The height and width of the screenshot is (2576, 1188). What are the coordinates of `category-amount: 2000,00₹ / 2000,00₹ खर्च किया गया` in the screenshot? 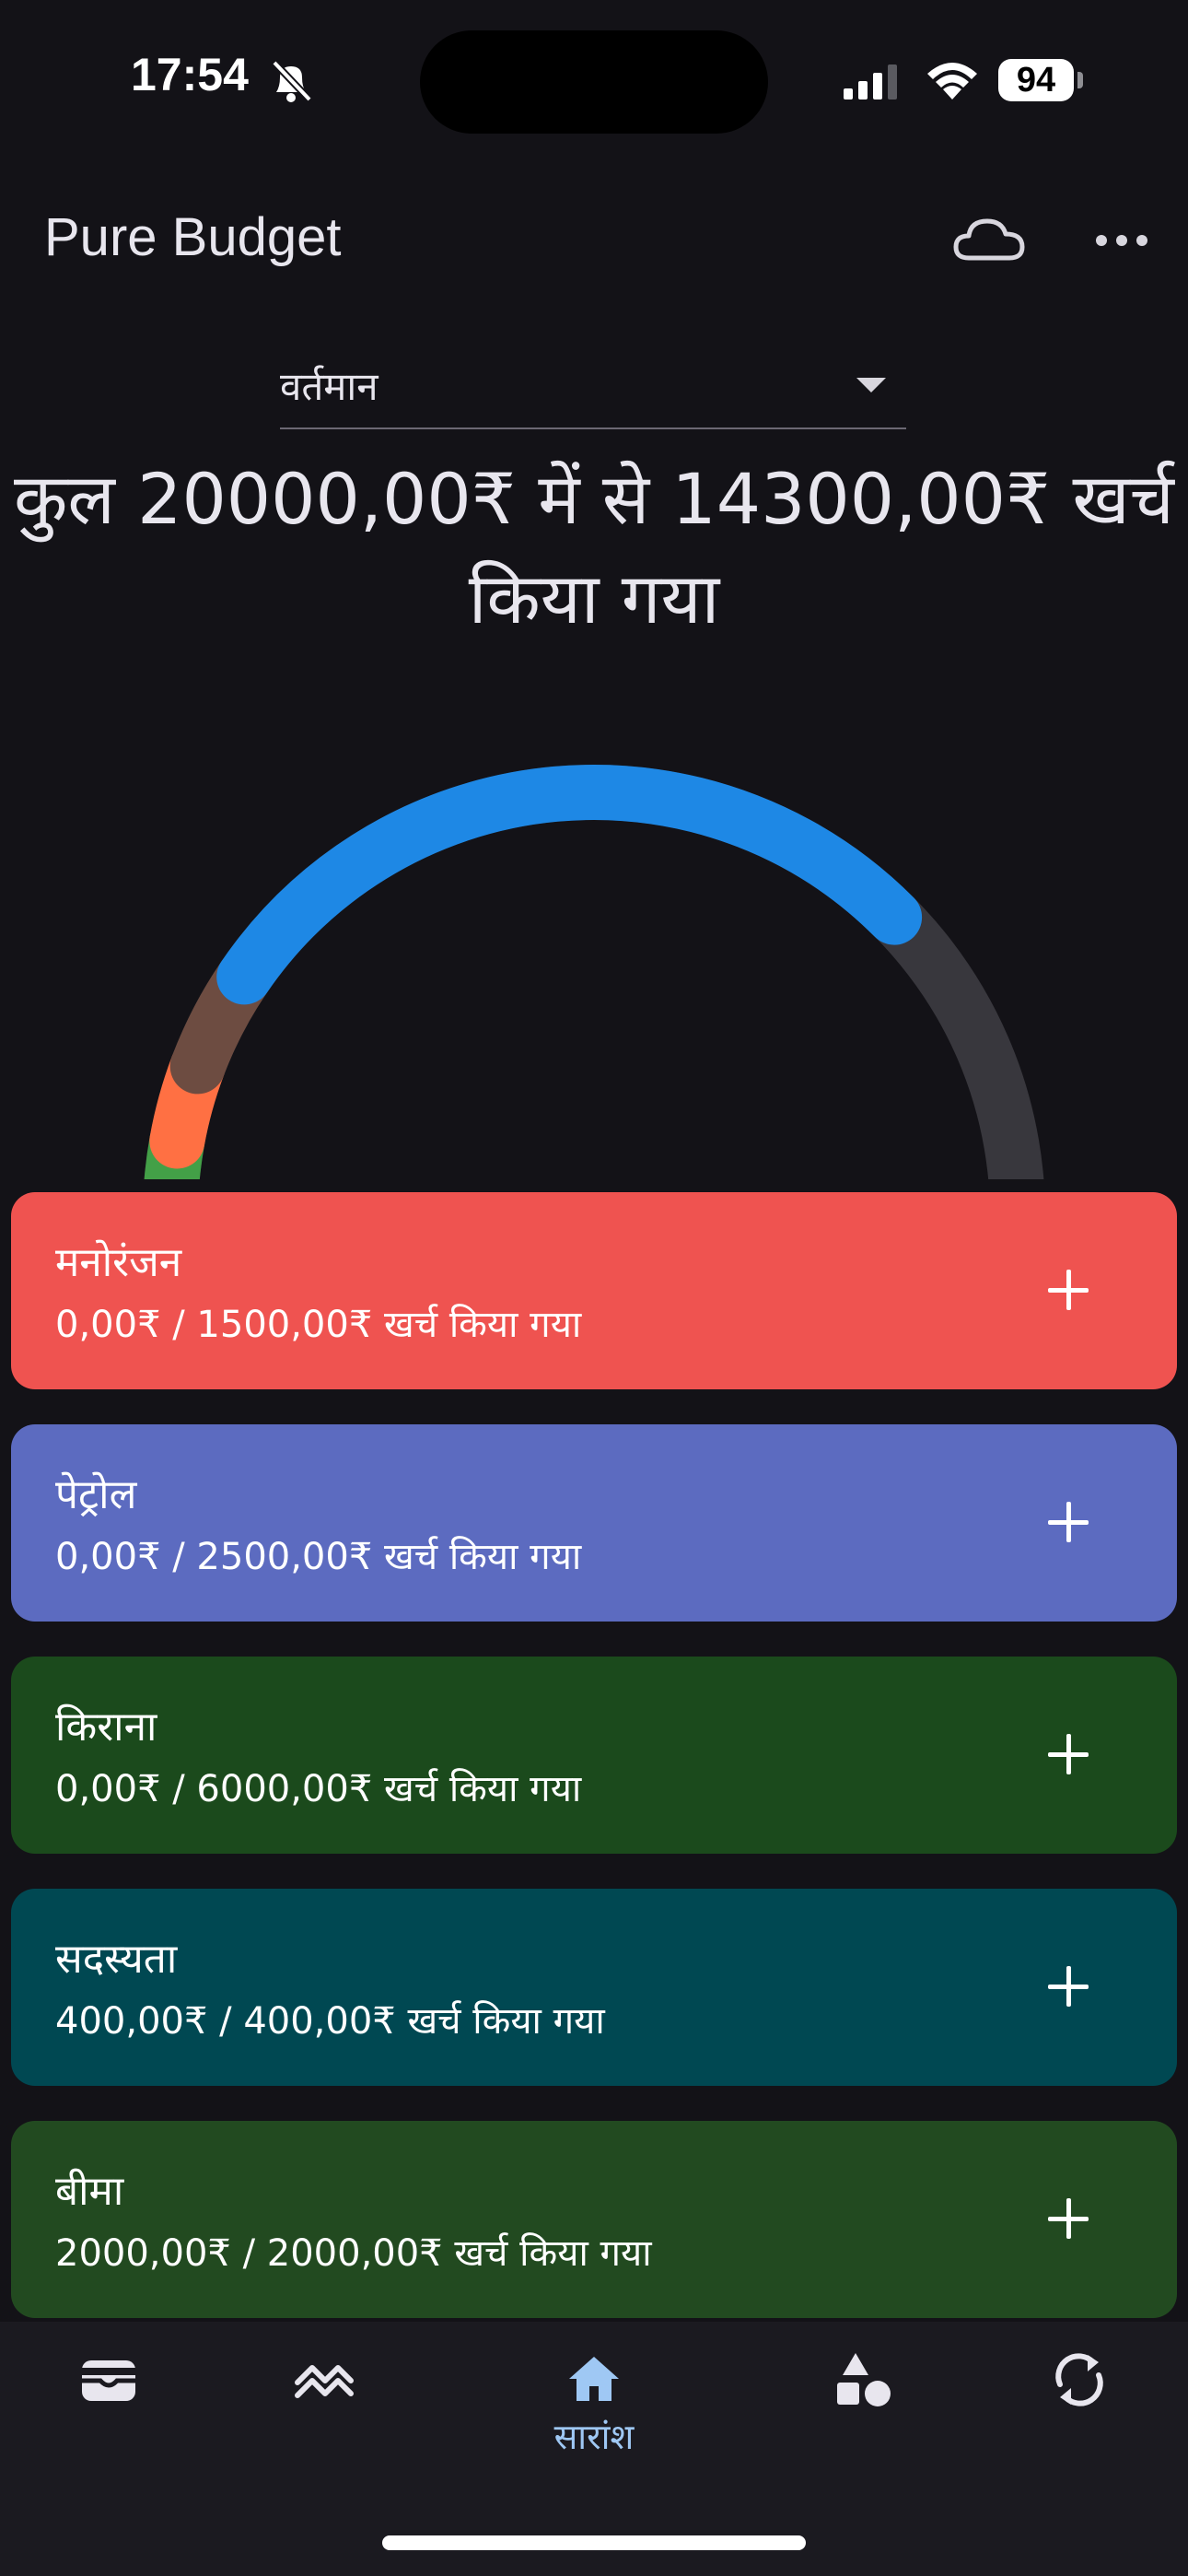 It's located at (353, 2253).